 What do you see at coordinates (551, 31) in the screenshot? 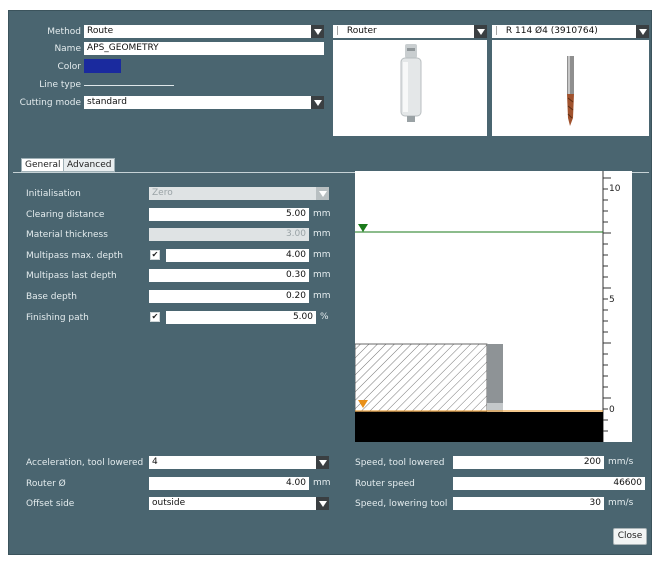
I see `bit-value: R 114 Ø4 (3910764)` at bounding box center [551, 31].